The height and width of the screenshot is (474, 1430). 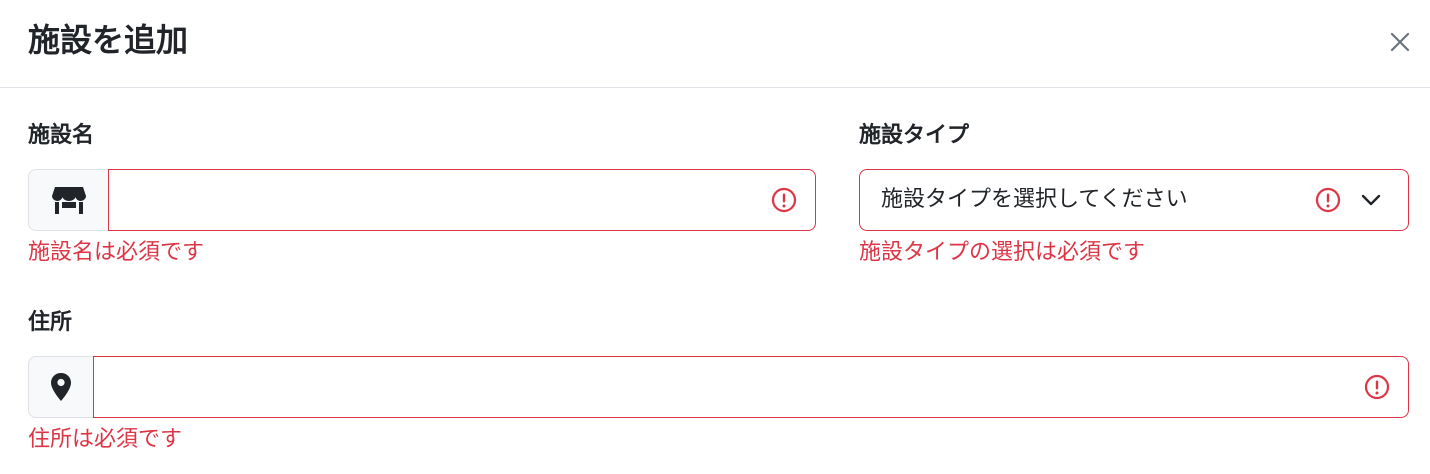 What do you see at coordinates (462, 200) in the screenshot?
I see `facility-name-input` at bounding box center [462, 200].